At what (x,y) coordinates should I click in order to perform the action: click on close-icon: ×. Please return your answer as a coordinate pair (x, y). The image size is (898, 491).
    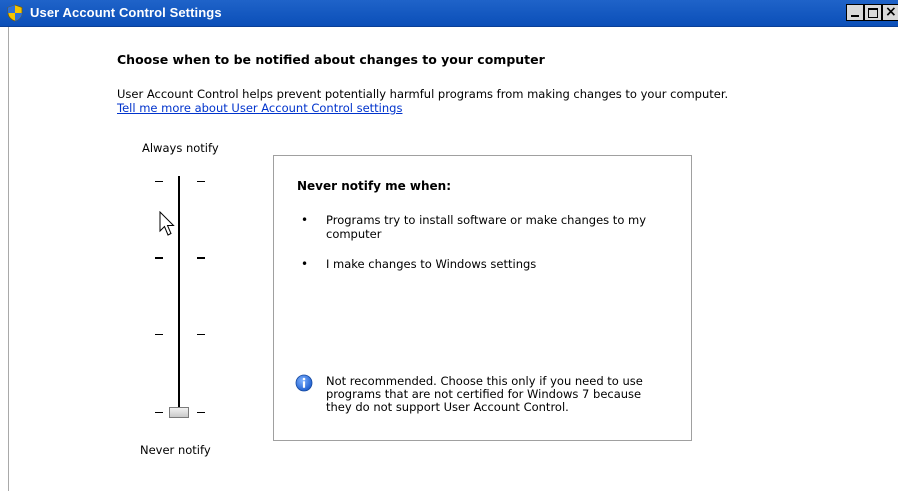
    Looking at the image, I should click on (891, 12).